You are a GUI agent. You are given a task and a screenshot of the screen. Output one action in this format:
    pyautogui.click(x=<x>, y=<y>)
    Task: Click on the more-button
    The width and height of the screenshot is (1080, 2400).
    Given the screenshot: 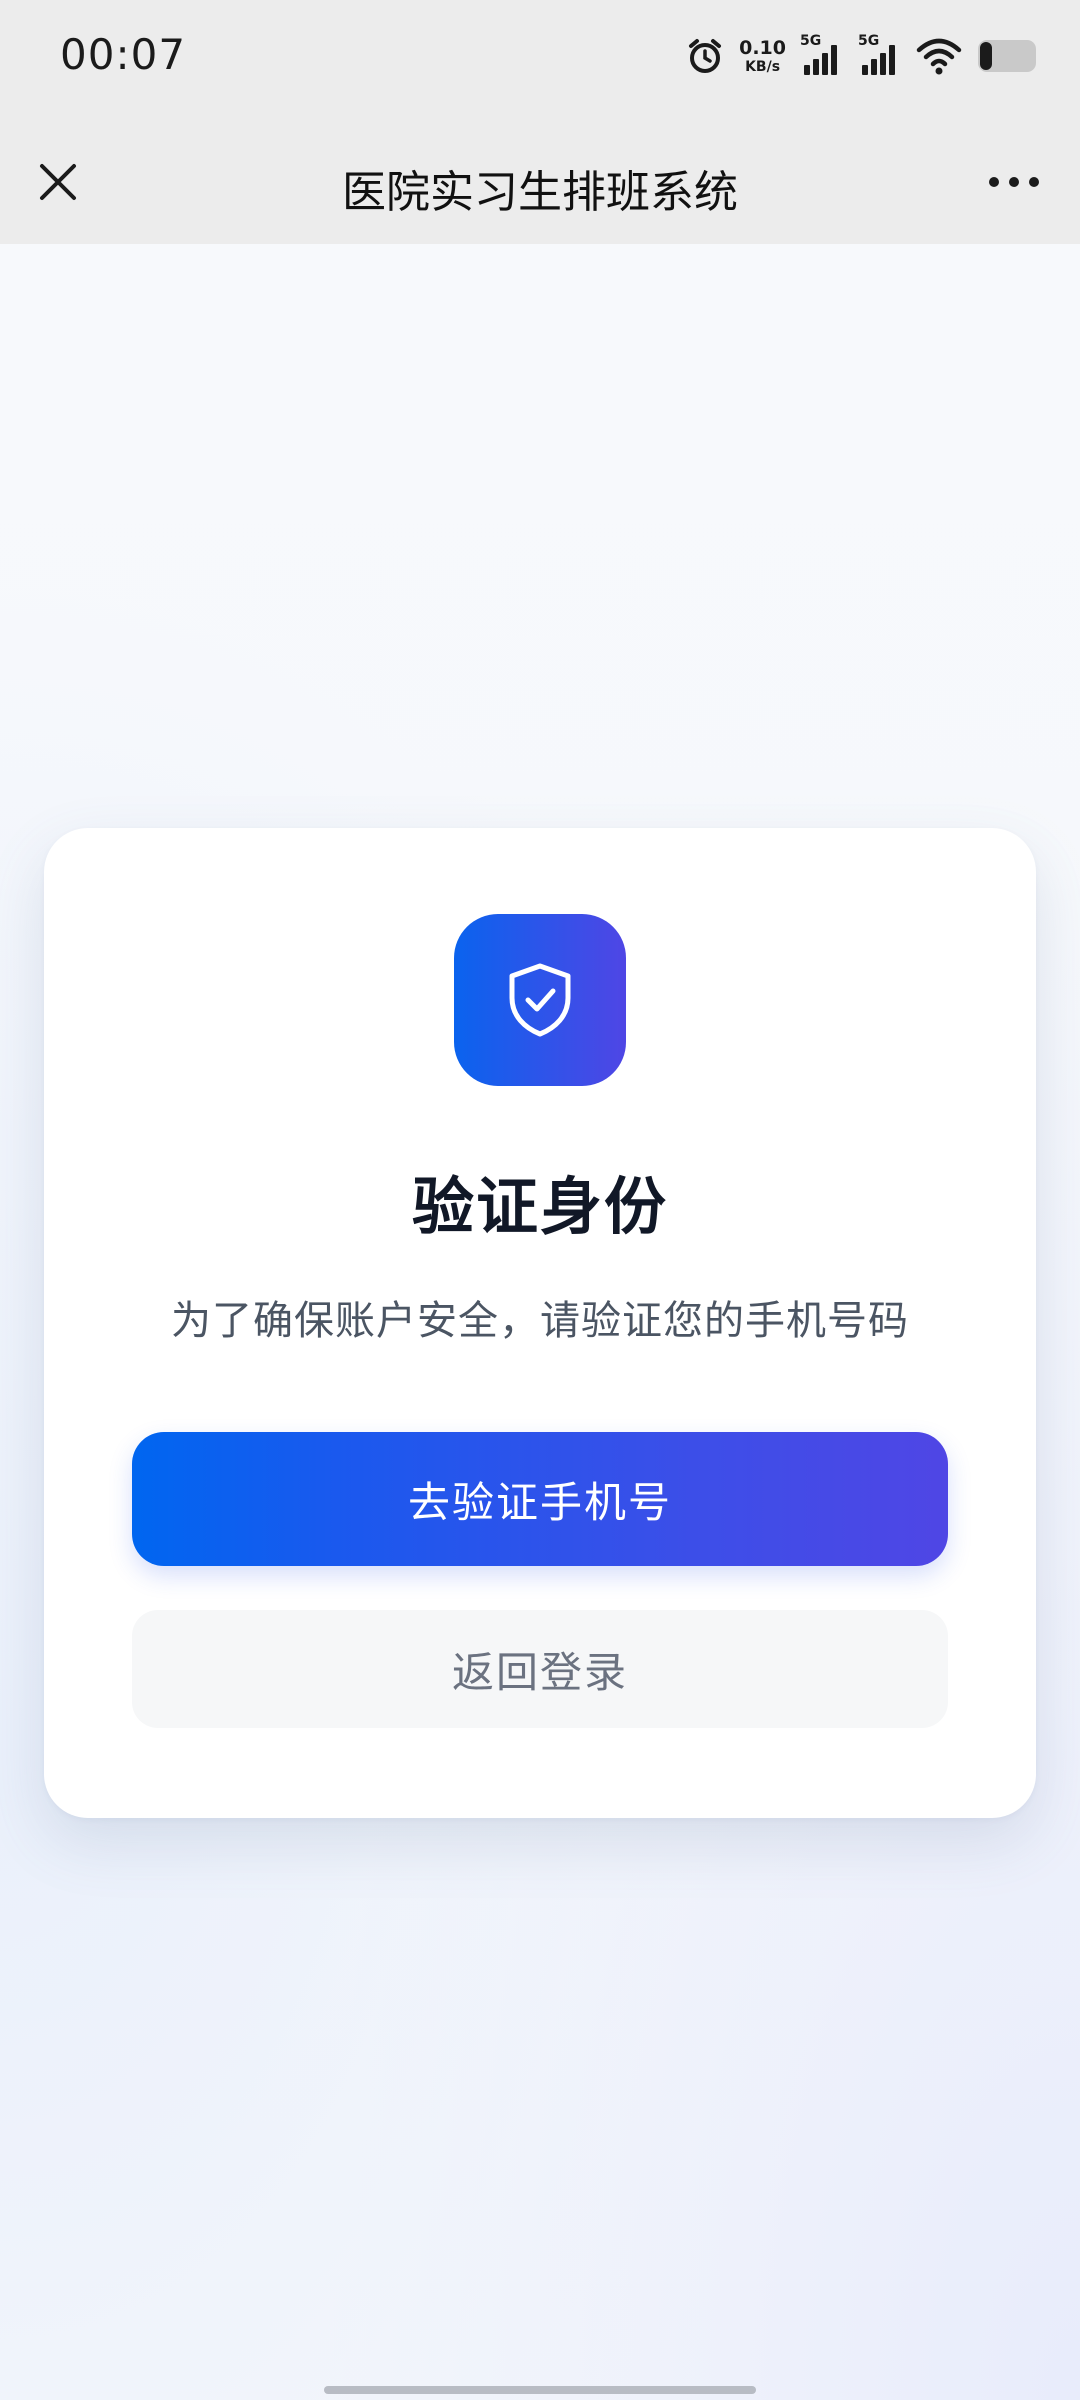 What is the action you would take?
    pyautogui.click(x=1014, y=182)
    